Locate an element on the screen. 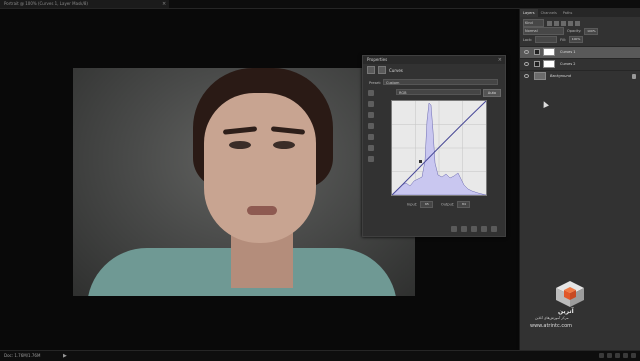 The width and height of the screenshot is (640, 361). layers-tabs: Layers Channels Paths is located at coordinates (580, 13).